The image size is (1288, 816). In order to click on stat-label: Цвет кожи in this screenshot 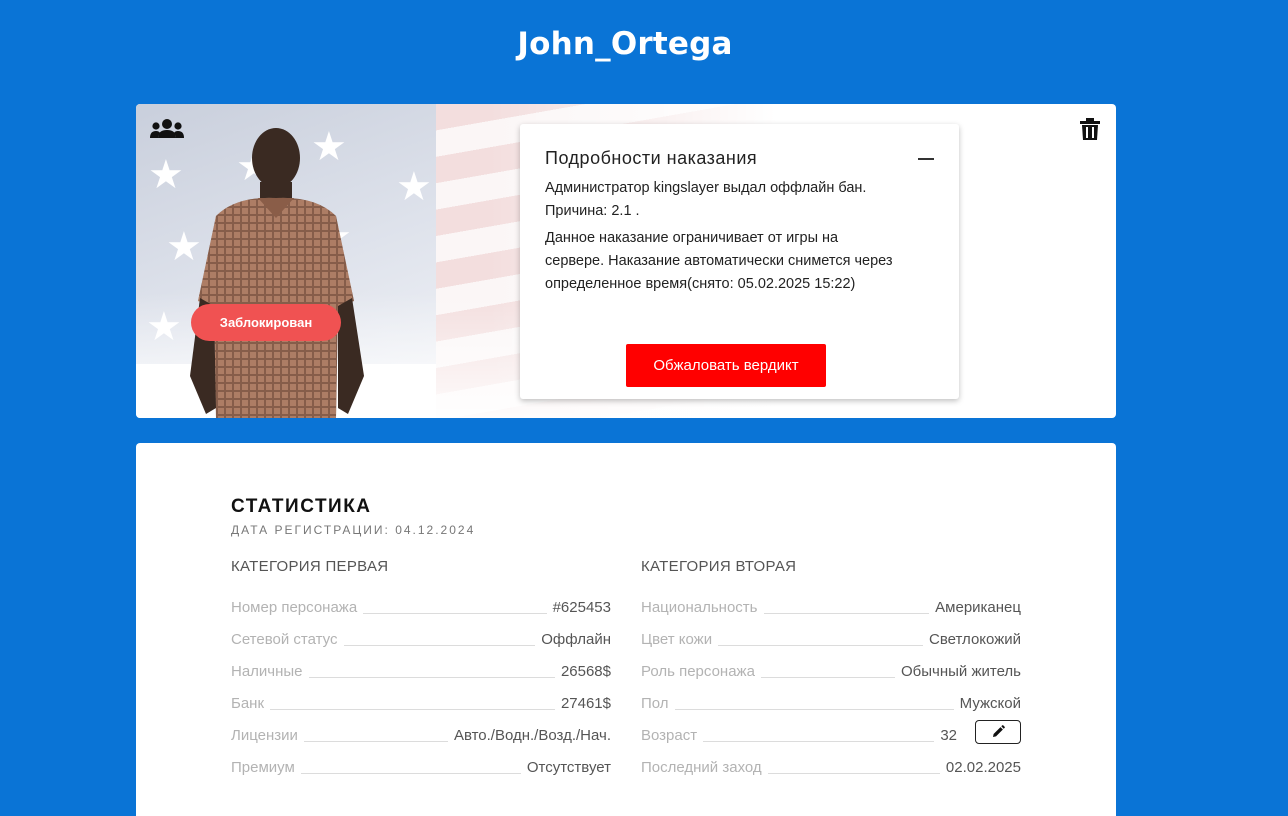, I will do `click(677, 639)`.